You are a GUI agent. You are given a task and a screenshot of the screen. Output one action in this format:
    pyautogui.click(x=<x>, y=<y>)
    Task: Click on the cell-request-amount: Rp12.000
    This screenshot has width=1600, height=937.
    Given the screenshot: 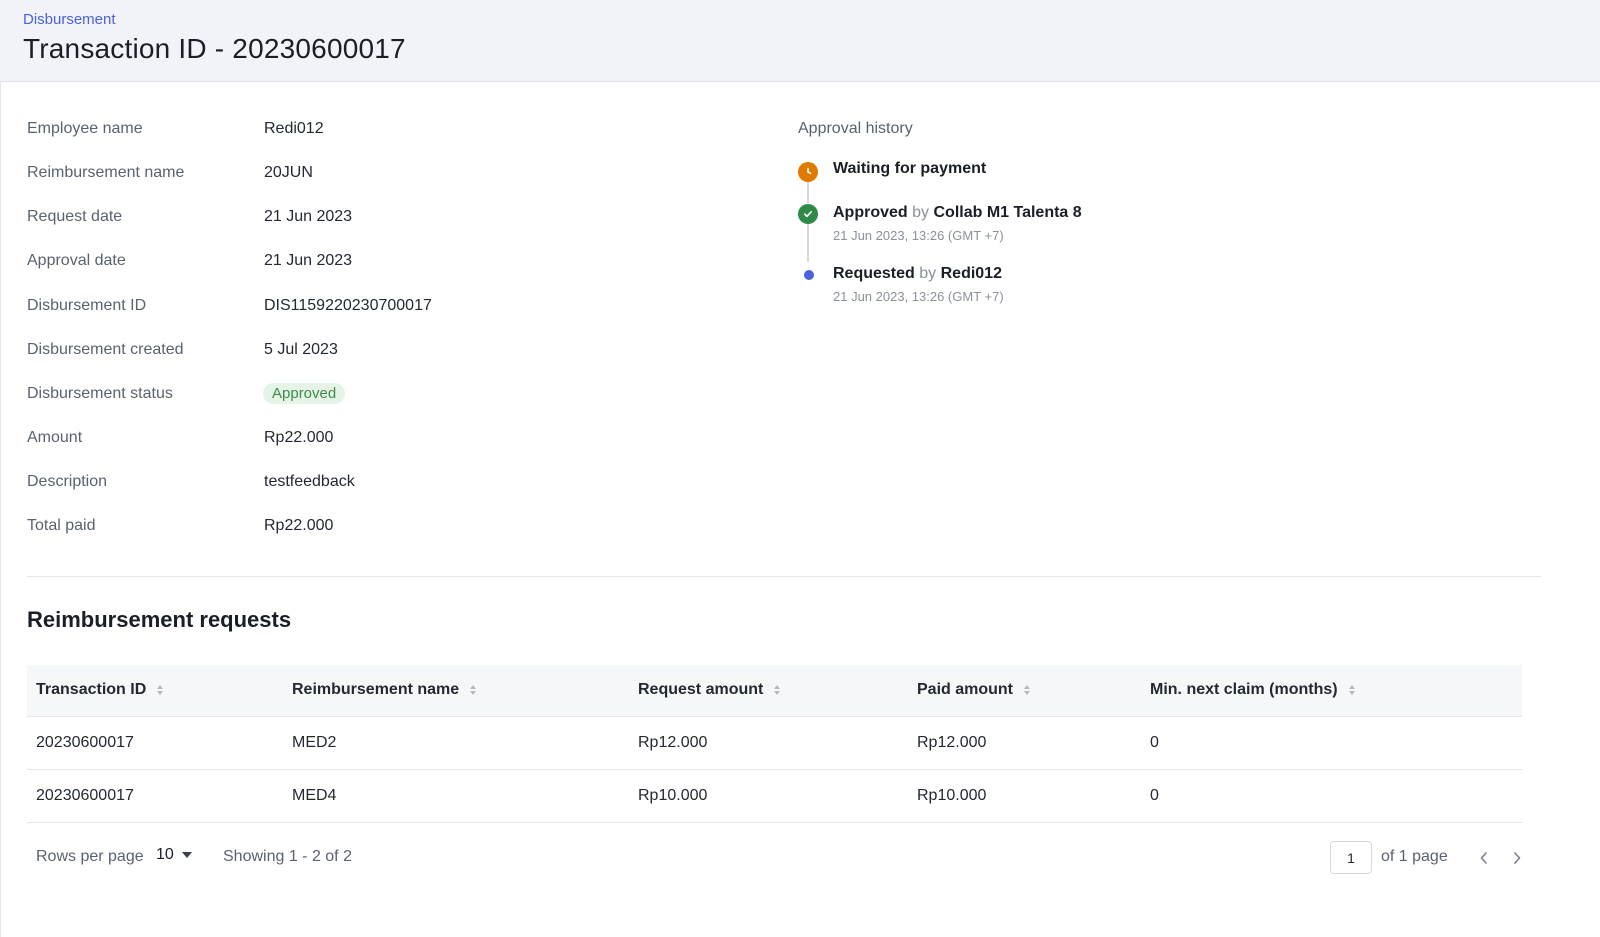 What is the action you would take?
    pyautogui.click(x=673, y=742)
    